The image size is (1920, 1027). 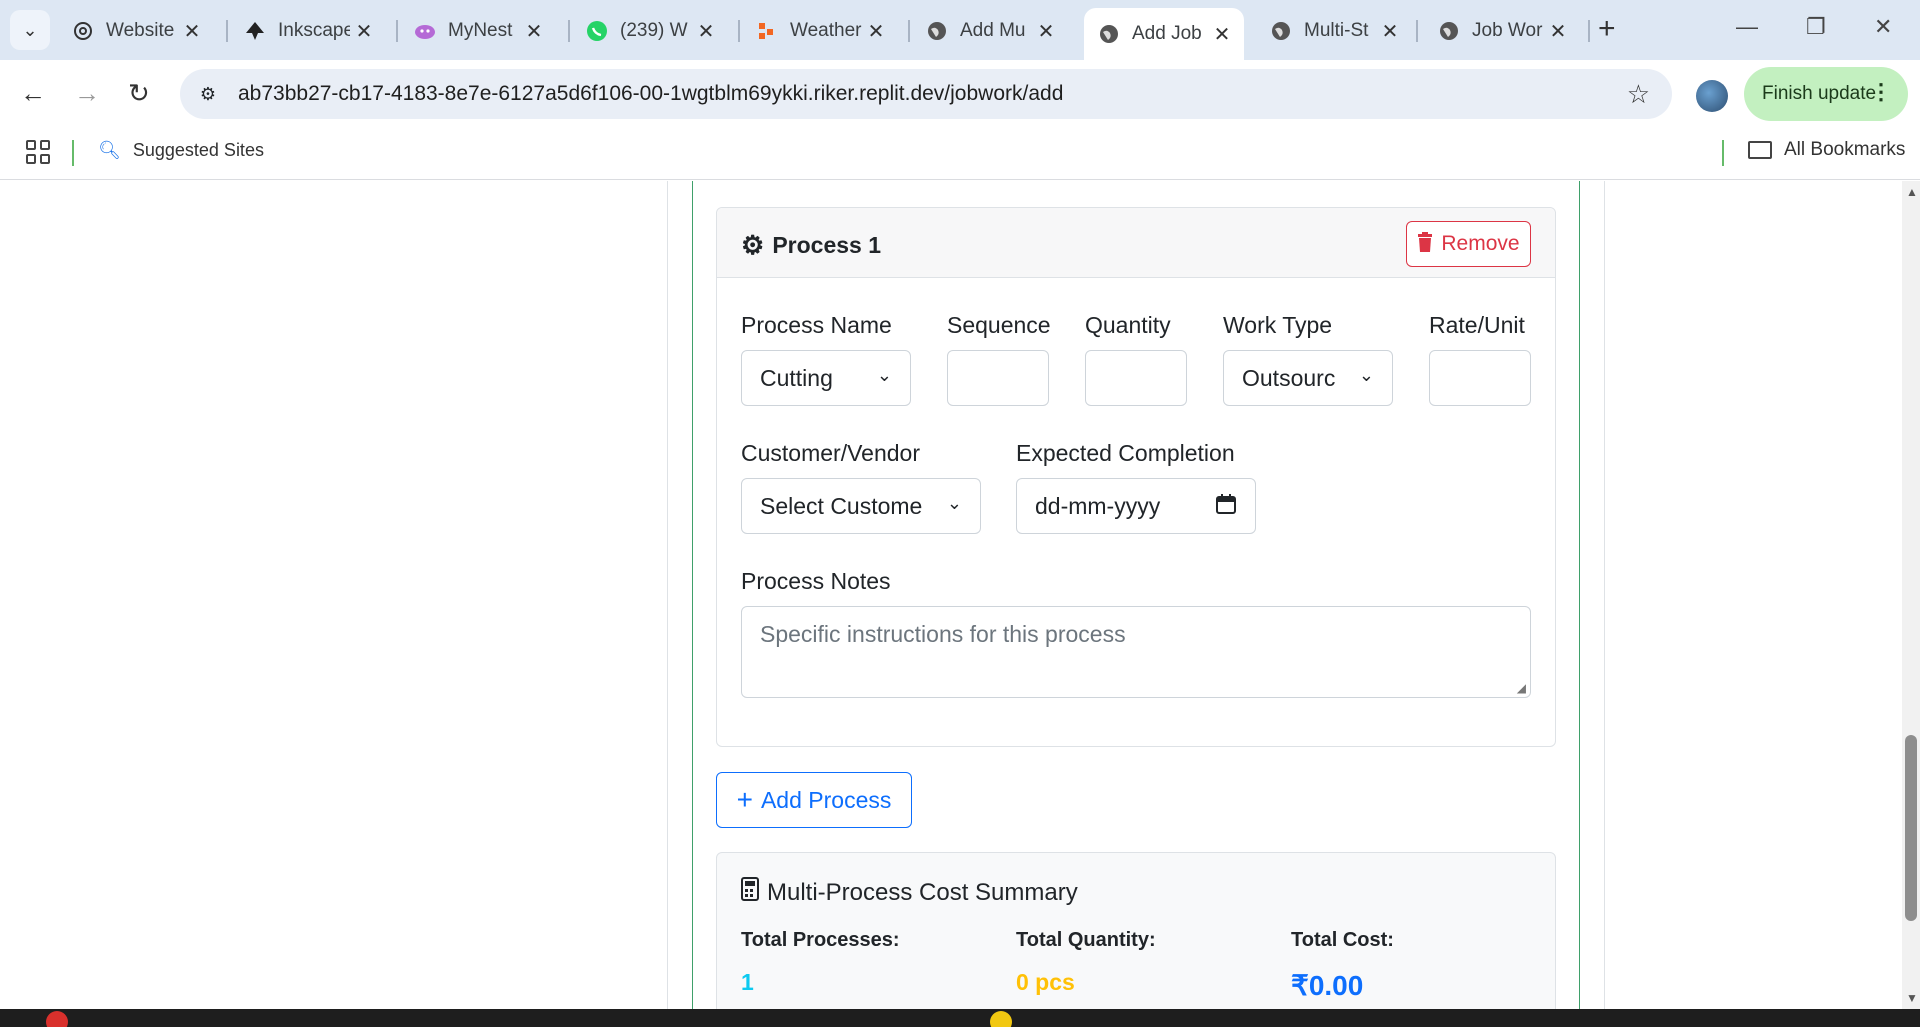 I want to click on new-tab-plus-icon: +, so click(x=1607, y=29).